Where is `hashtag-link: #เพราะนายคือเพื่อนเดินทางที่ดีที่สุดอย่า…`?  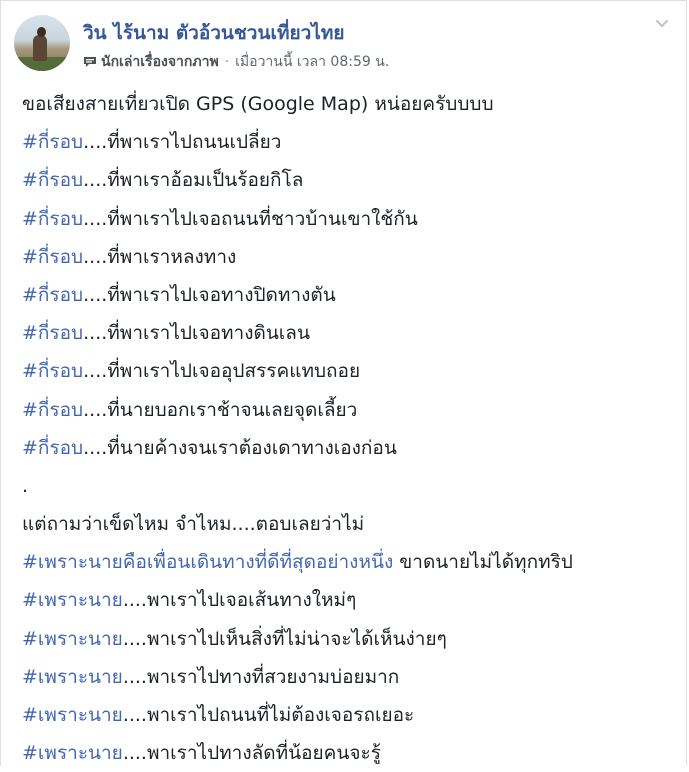 hashtag-link: #เพราะนายคือเพื่อนเดินทางที่ดีที่สุดอย่า… is located at coordinates (207, 562).